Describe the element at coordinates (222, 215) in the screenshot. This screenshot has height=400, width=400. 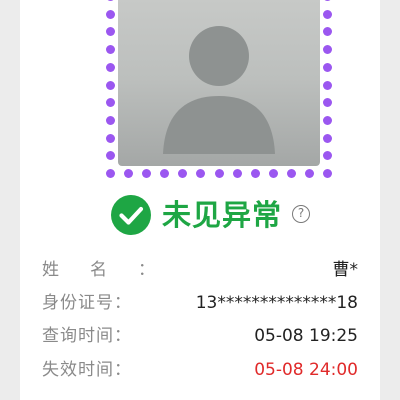
I see `status-text: 未见异常` at that location.